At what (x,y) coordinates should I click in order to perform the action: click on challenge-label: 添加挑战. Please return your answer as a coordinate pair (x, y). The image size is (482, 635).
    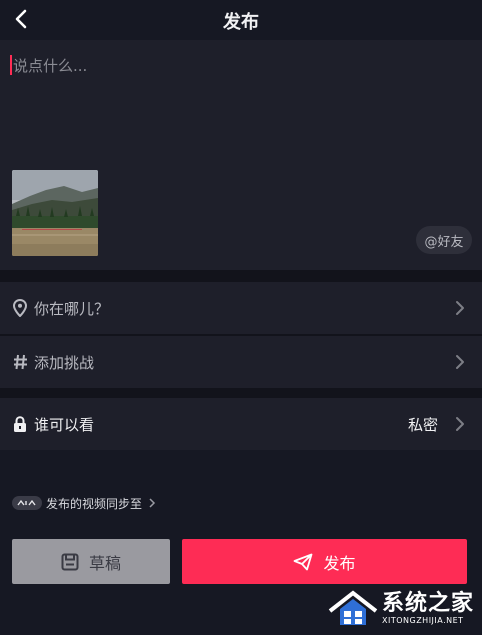
    Looking at the image, I should click on (64, 362).